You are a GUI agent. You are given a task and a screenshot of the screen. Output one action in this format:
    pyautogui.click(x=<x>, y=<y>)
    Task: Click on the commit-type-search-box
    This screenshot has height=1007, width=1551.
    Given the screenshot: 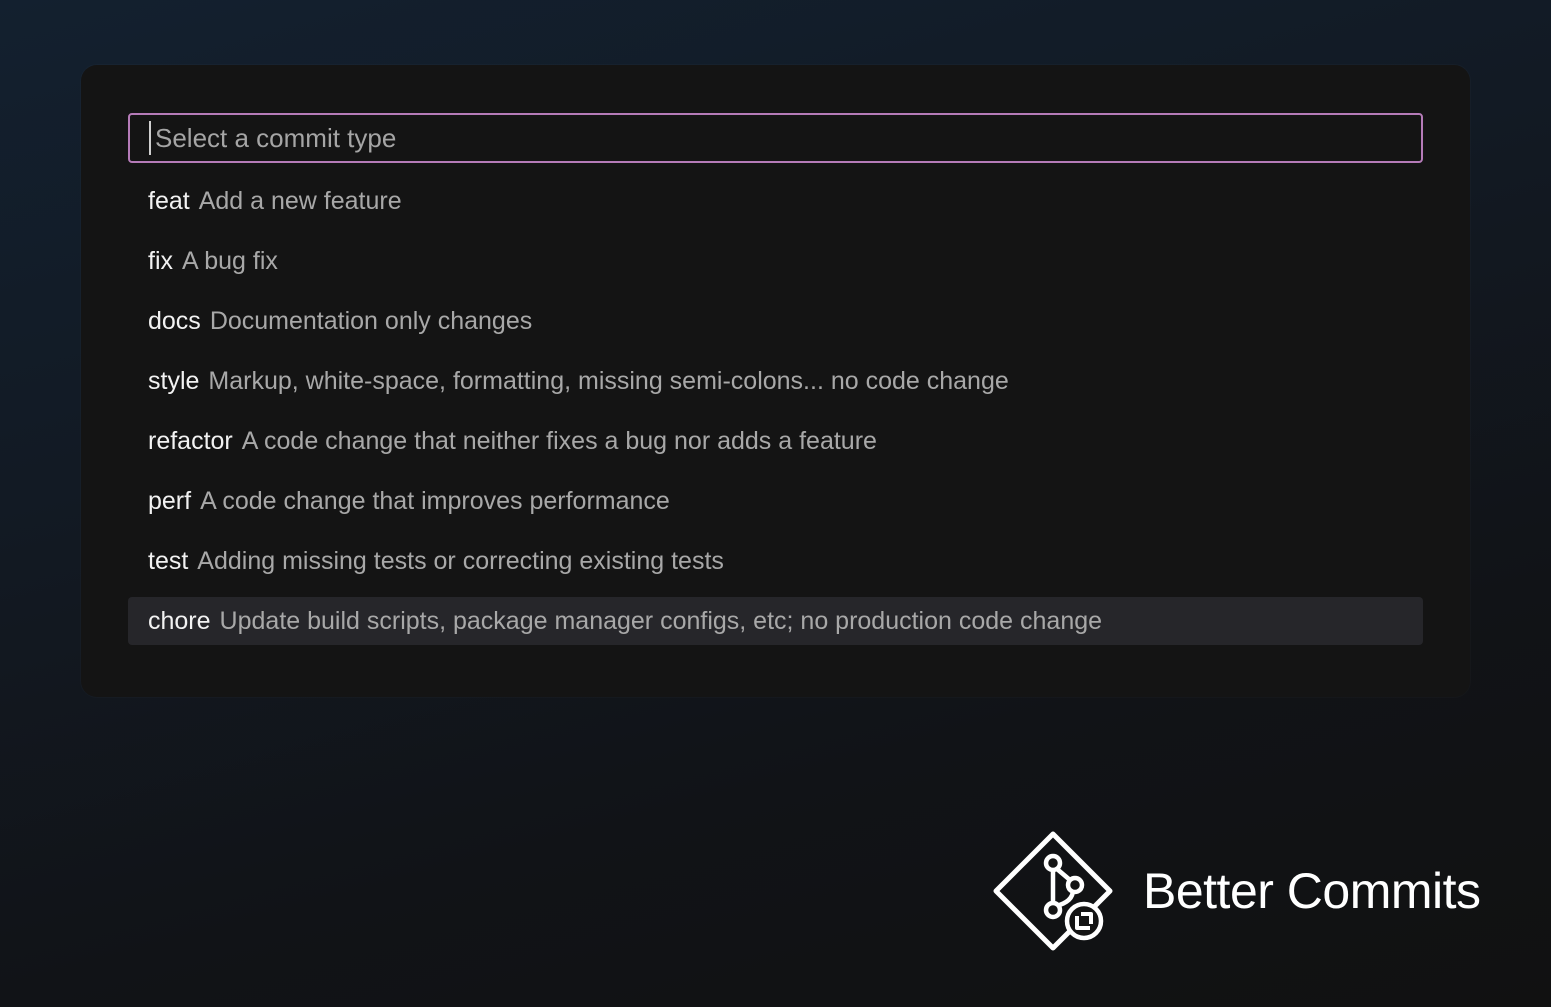 What is the action you would take?
    pyautogui.click(x=775, y=138)
    